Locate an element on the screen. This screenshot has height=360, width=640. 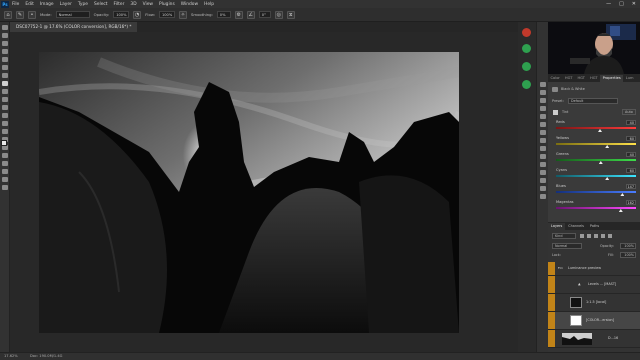
tab-layers: Layers is located at coordinates (557, 226).